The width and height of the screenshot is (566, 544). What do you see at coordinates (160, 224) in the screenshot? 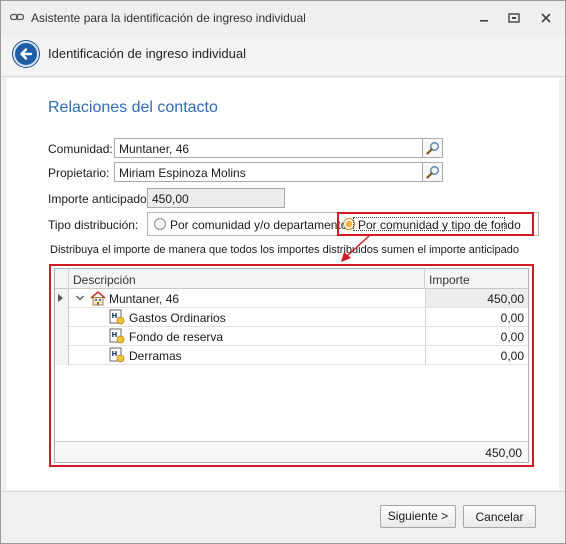
I see `radio-por-departamento` at bounding box center [160, 224].